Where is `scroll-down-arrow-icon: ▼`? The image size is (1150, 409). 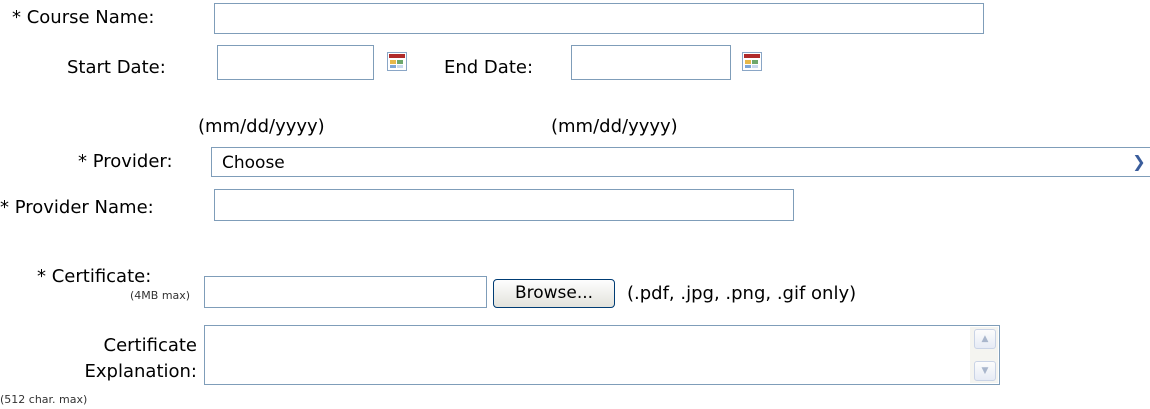
scroll-down-arrow-icon: ▼ is located at coordinates (985, 371).